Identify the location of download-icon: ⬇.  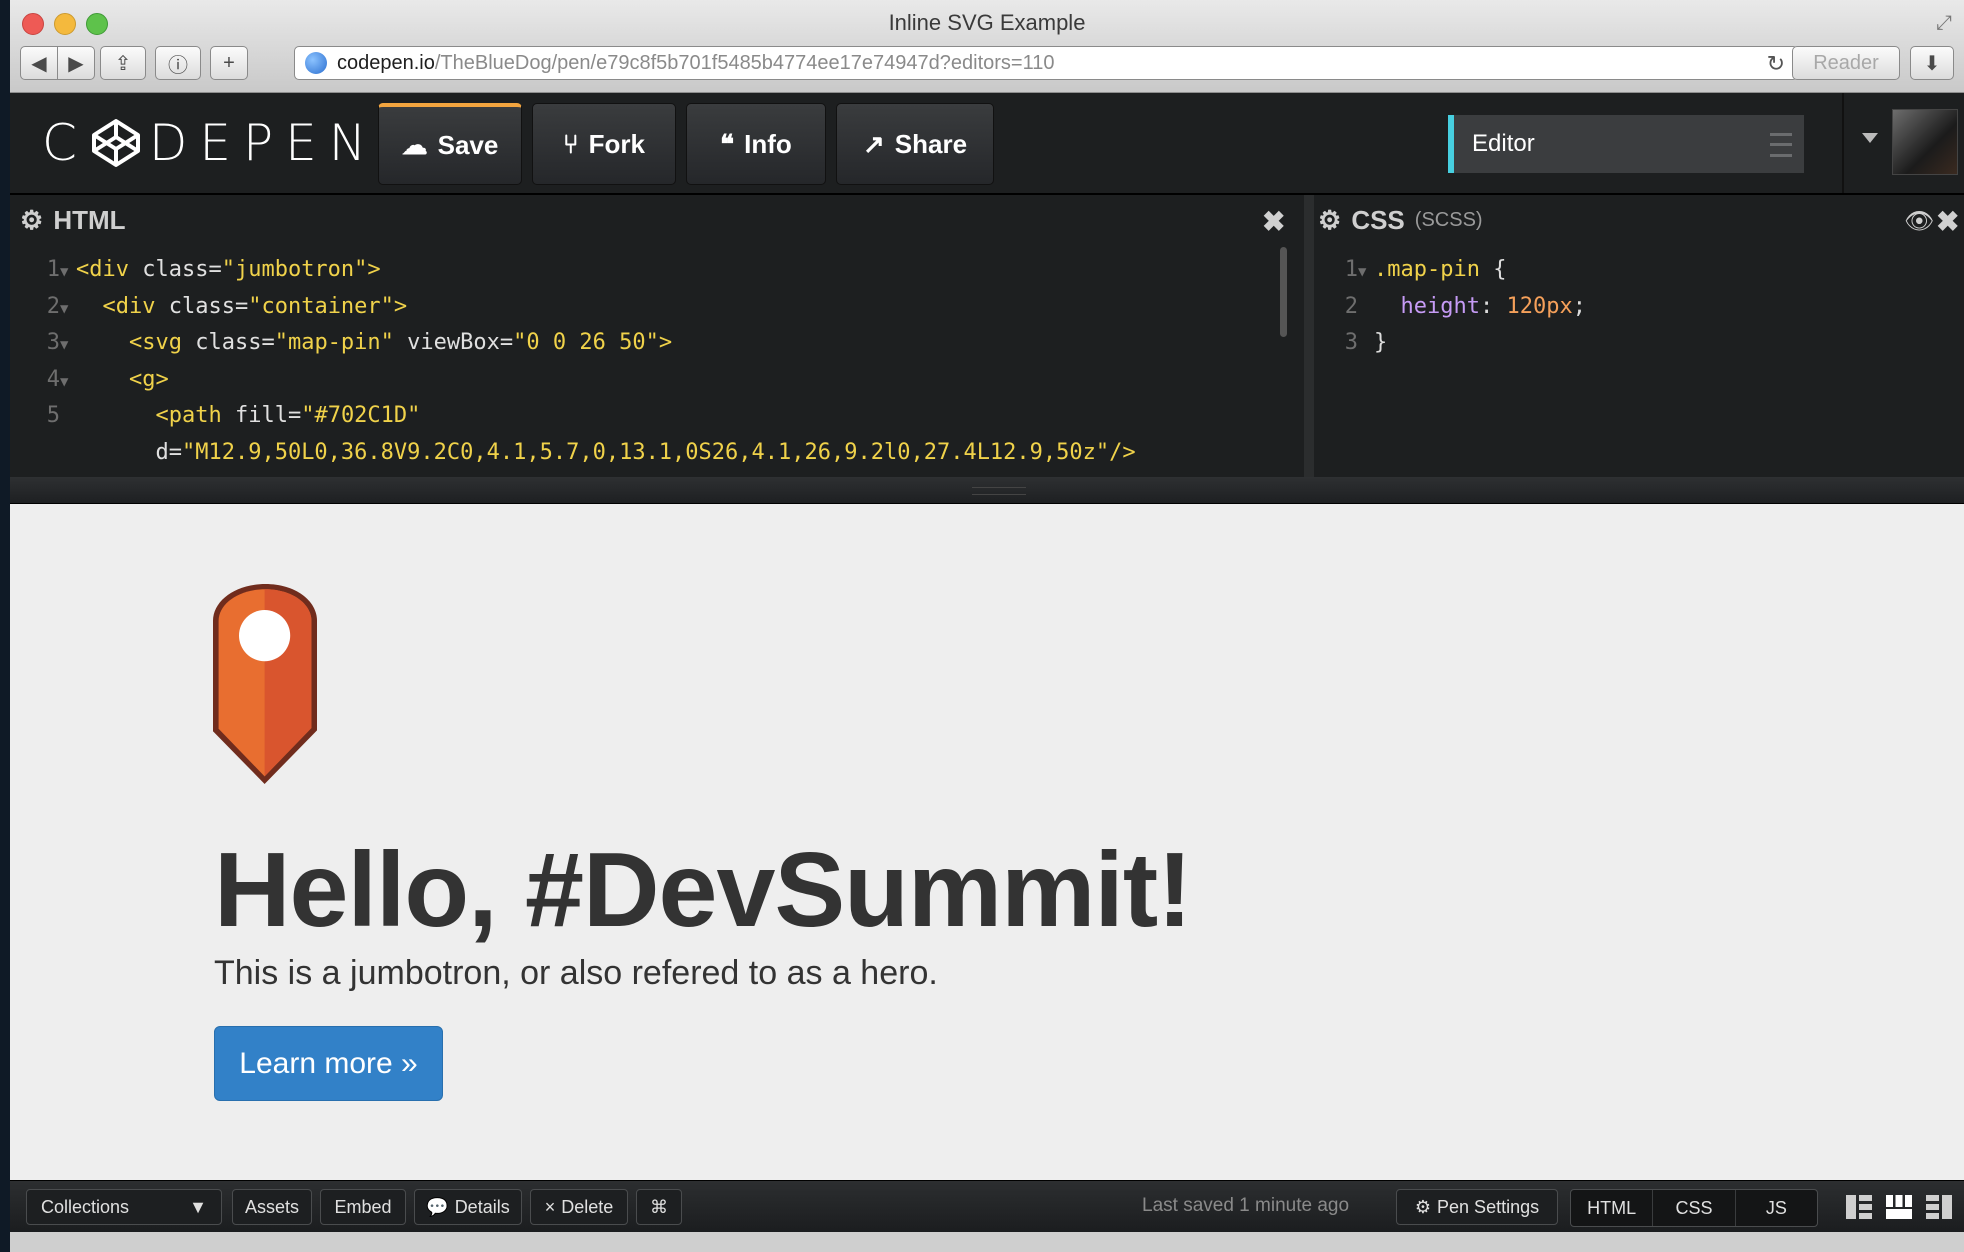
(1932, 63).